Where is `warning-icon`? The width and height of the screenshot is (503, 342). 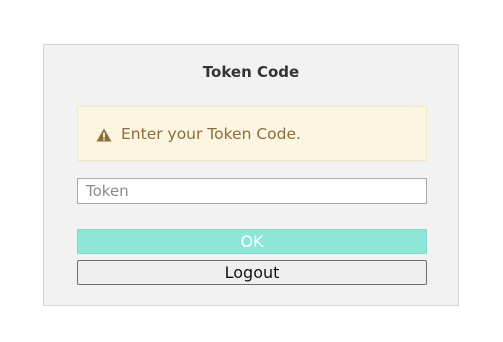 warning-icon is located at coordinates (104, 134).